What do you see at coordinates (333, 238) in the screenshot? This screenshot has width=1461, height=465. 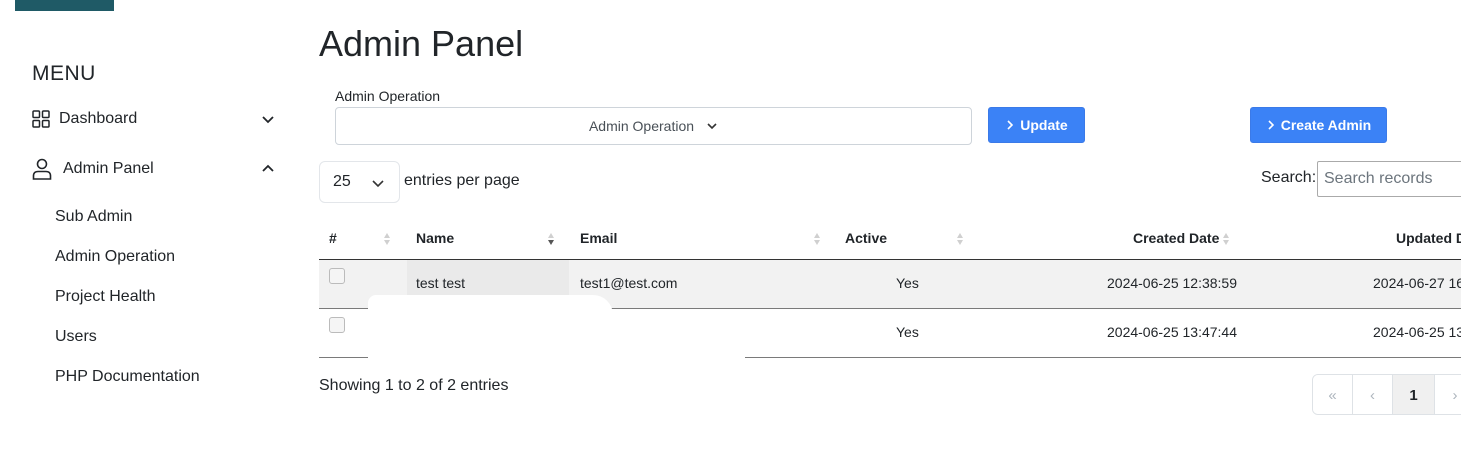 I see `column-header-number: #` at bounding box center [333, 238].